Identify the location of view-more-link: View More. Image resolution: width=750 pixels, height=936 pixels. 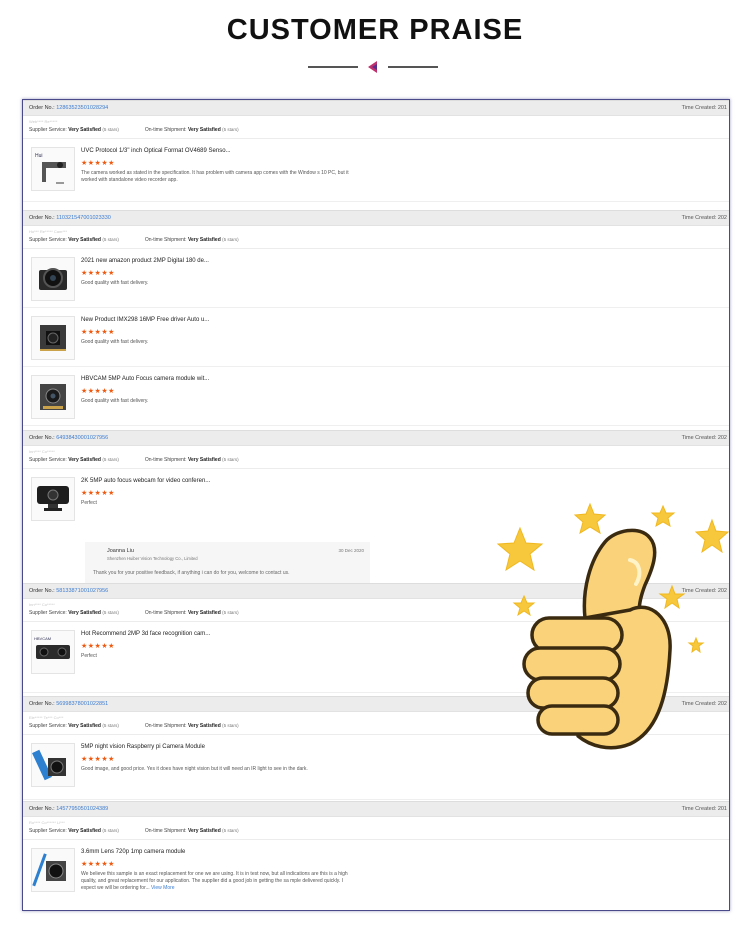
(163, 888).